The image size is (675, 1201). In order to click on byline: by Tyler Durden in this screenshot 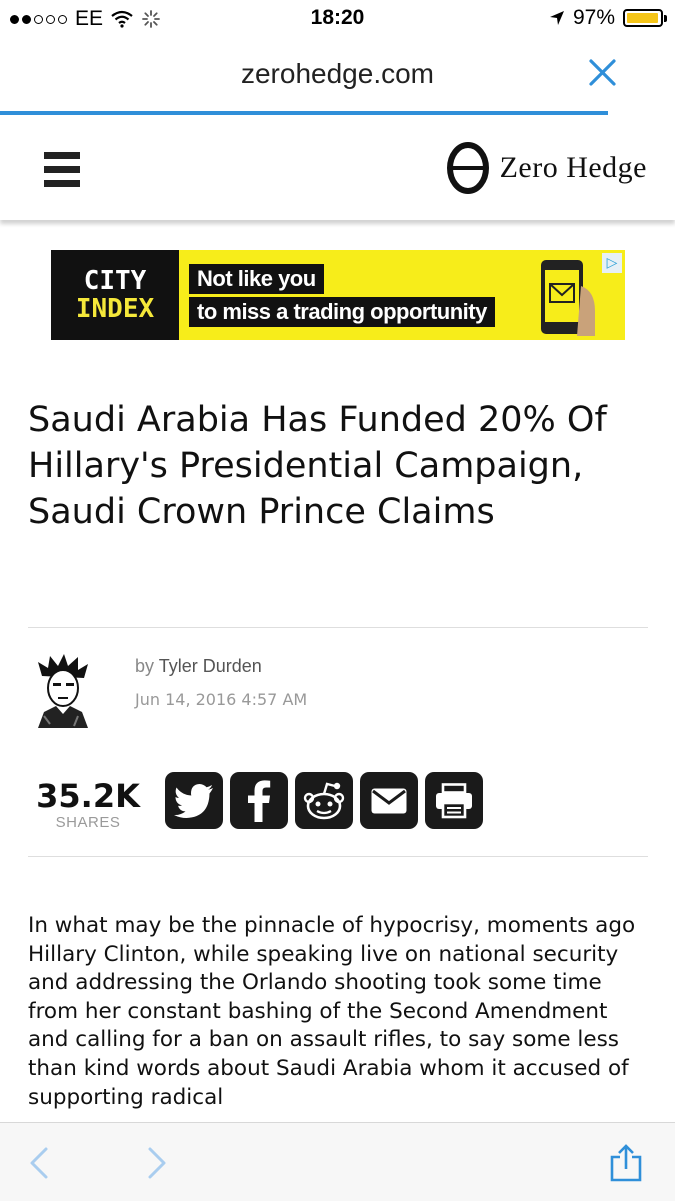, I will do `click(198, 666)`.